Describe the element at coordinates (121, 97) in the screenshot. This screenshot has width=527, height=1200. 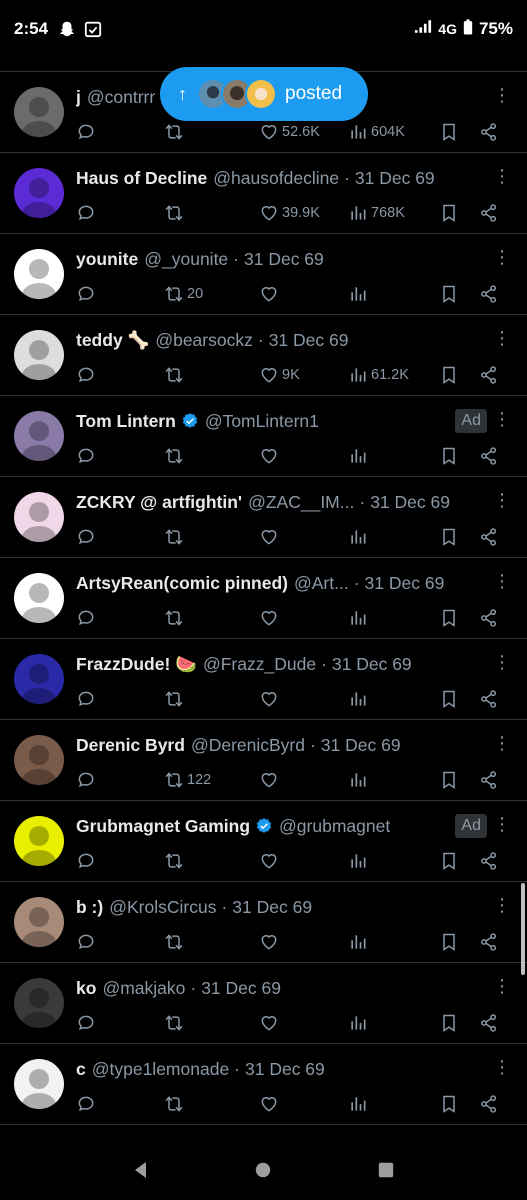
I see `user-handle: @contrrr` at that location.